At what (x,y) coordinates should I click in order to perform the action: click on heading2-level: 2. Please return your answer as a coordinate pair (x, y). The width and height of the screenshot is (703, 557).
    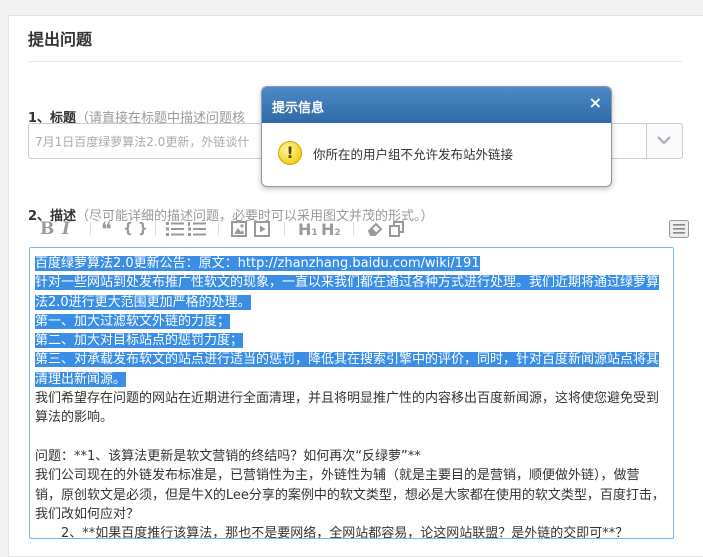
    Looking at the image, I should click on (337, 233).